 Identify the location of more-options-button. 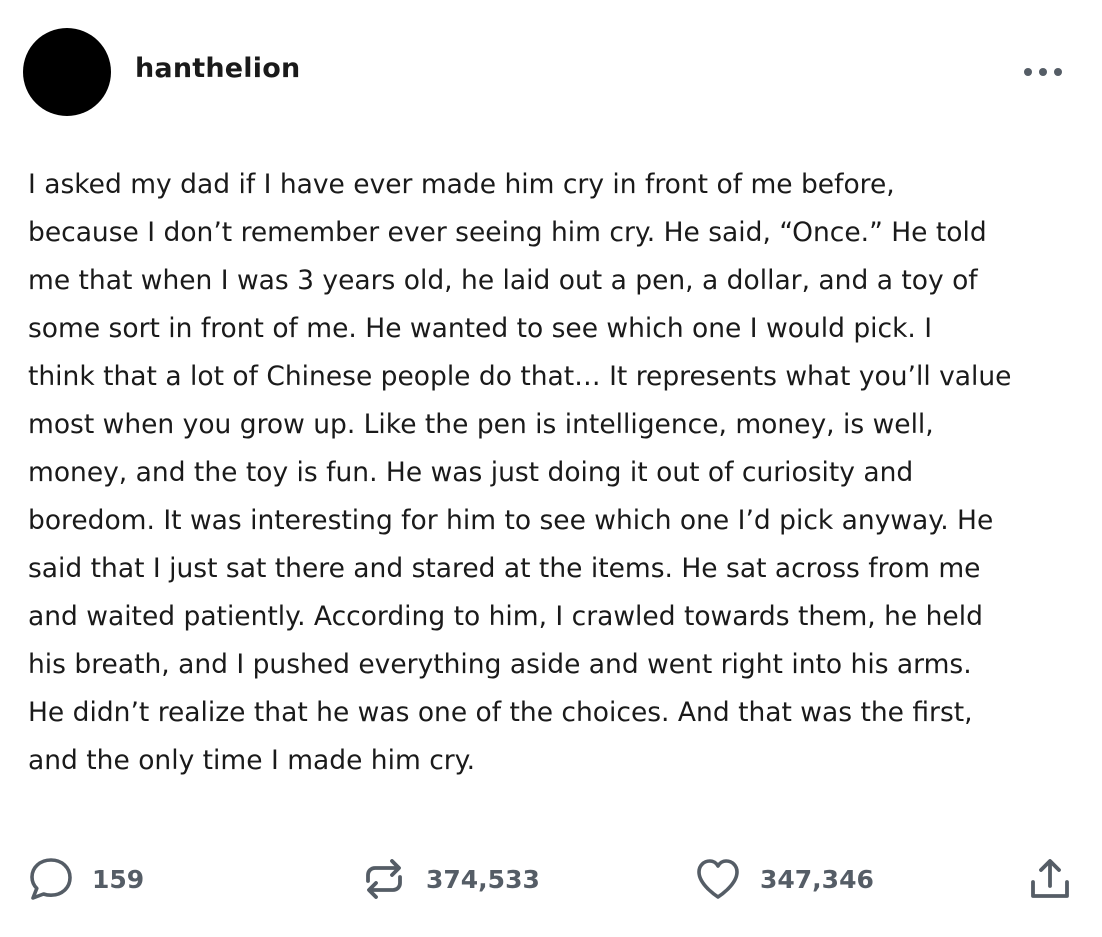
(1043, 72).